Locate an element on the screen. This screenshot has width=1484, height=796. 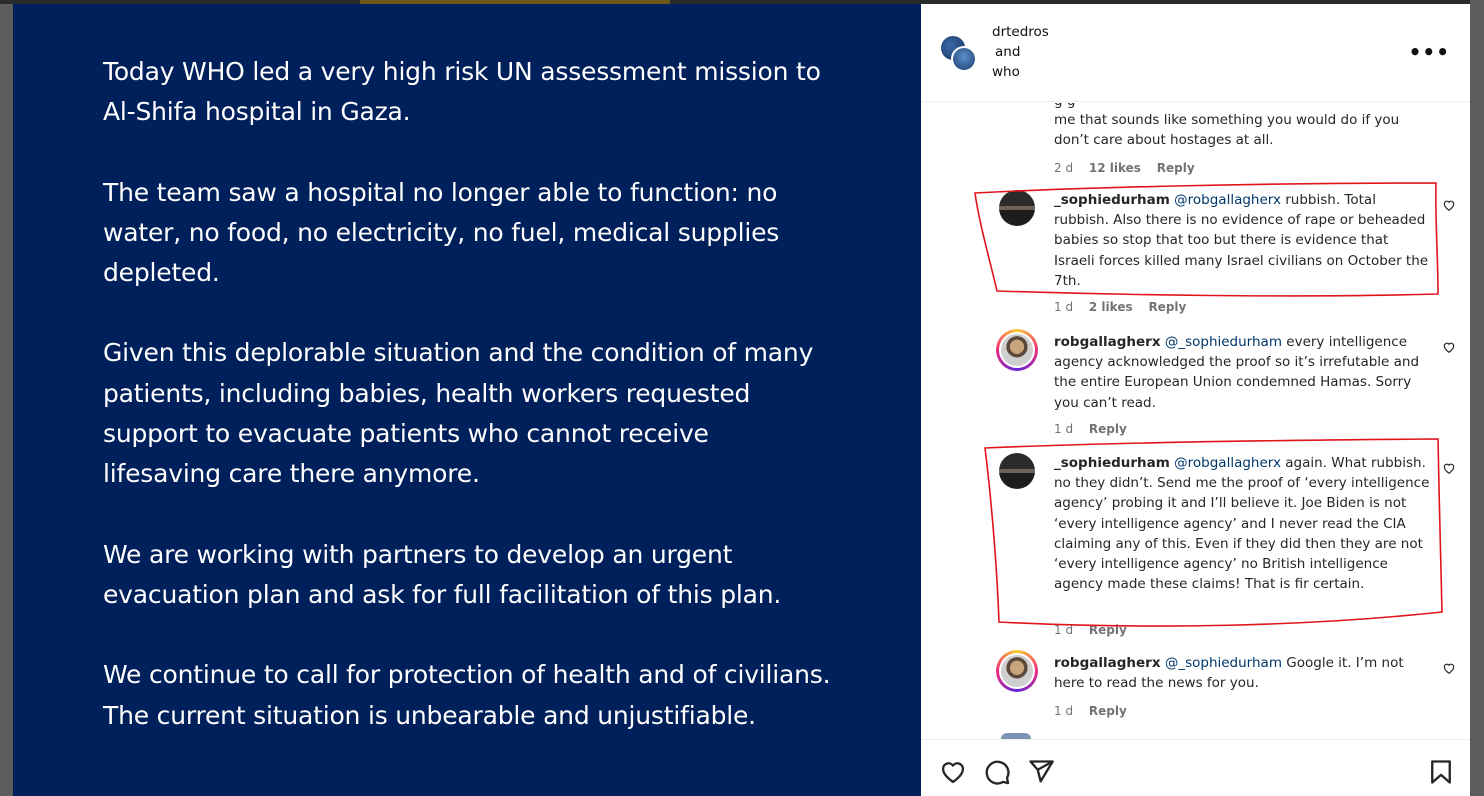
avatar-who is located at coordinates (964, 59).